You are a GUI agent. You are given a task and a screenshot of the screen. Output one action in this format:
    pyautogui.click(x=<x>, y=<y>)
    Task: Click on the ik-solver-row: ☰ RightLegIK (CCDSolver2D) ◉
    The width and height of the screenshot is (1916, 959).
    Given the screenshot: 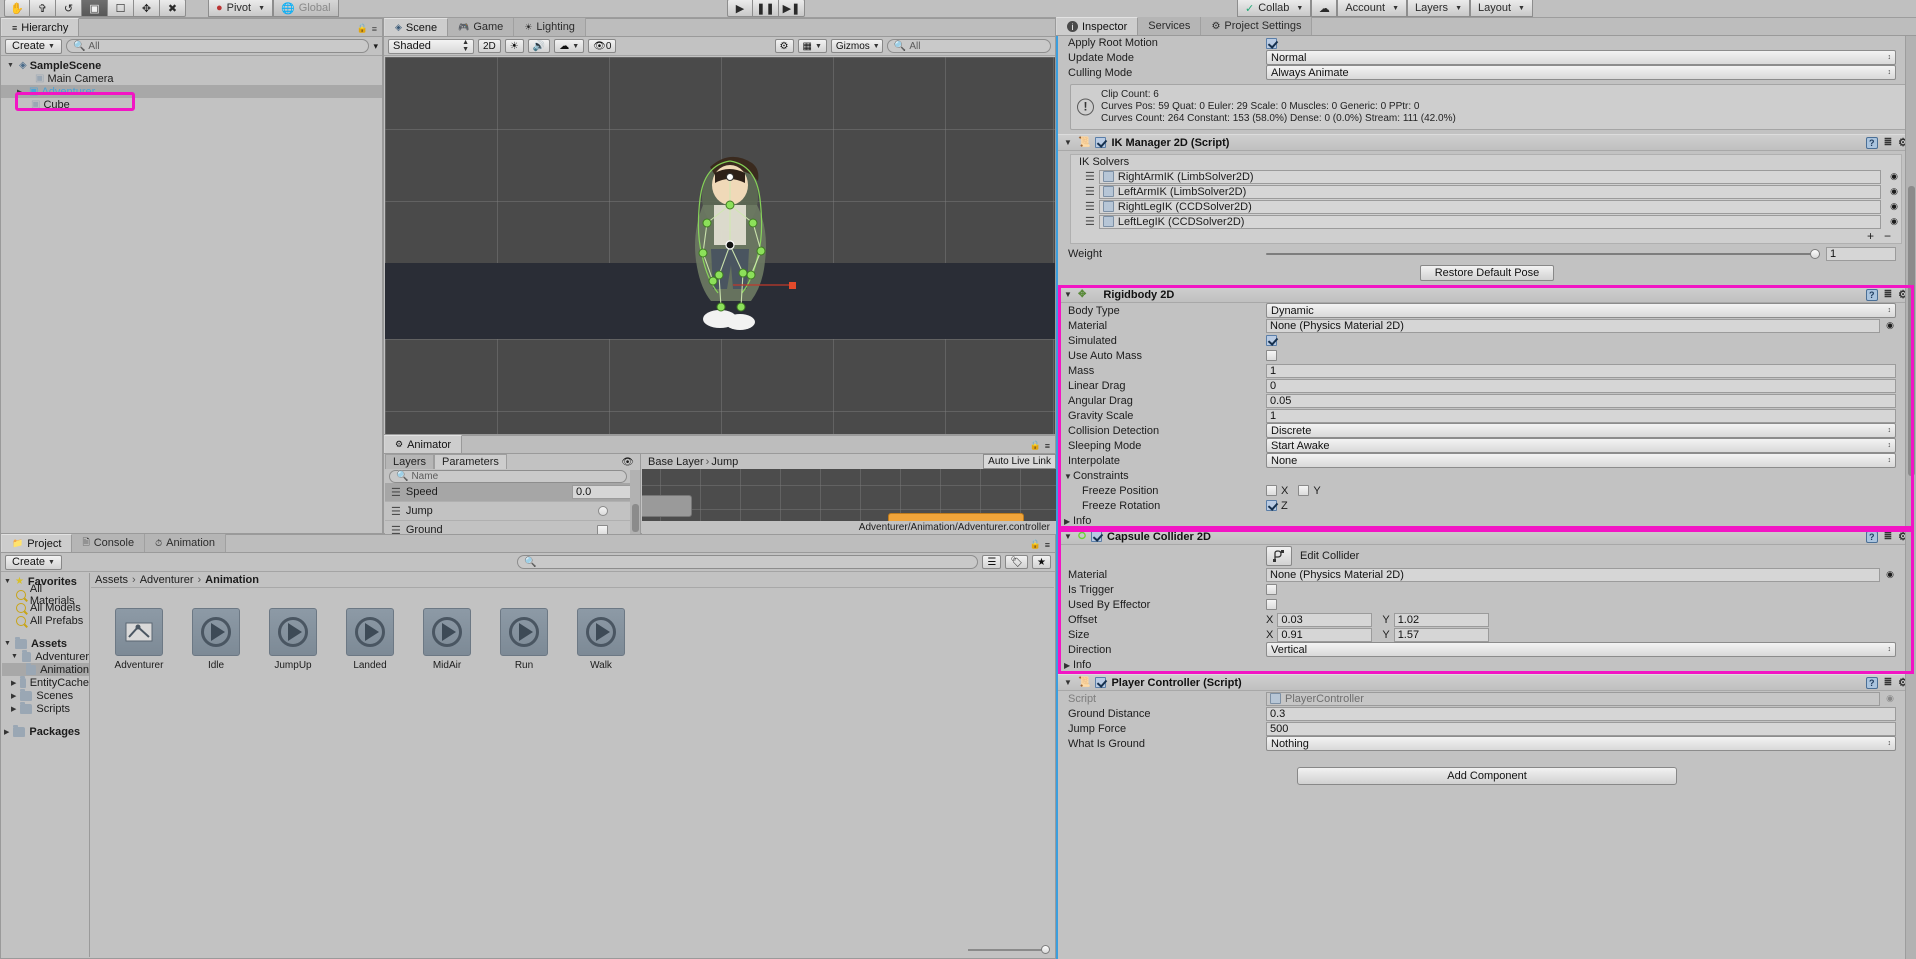 What is the action you would take?
    pyautogui.click(x=1486, y=206)
    